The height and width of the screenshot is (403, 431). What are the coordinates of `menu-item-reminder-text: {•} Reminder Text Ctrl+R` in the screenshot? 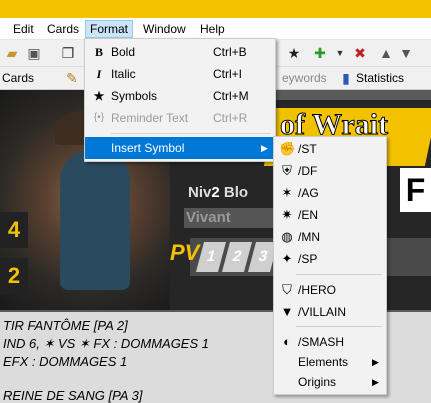 It's located at (180, 118).